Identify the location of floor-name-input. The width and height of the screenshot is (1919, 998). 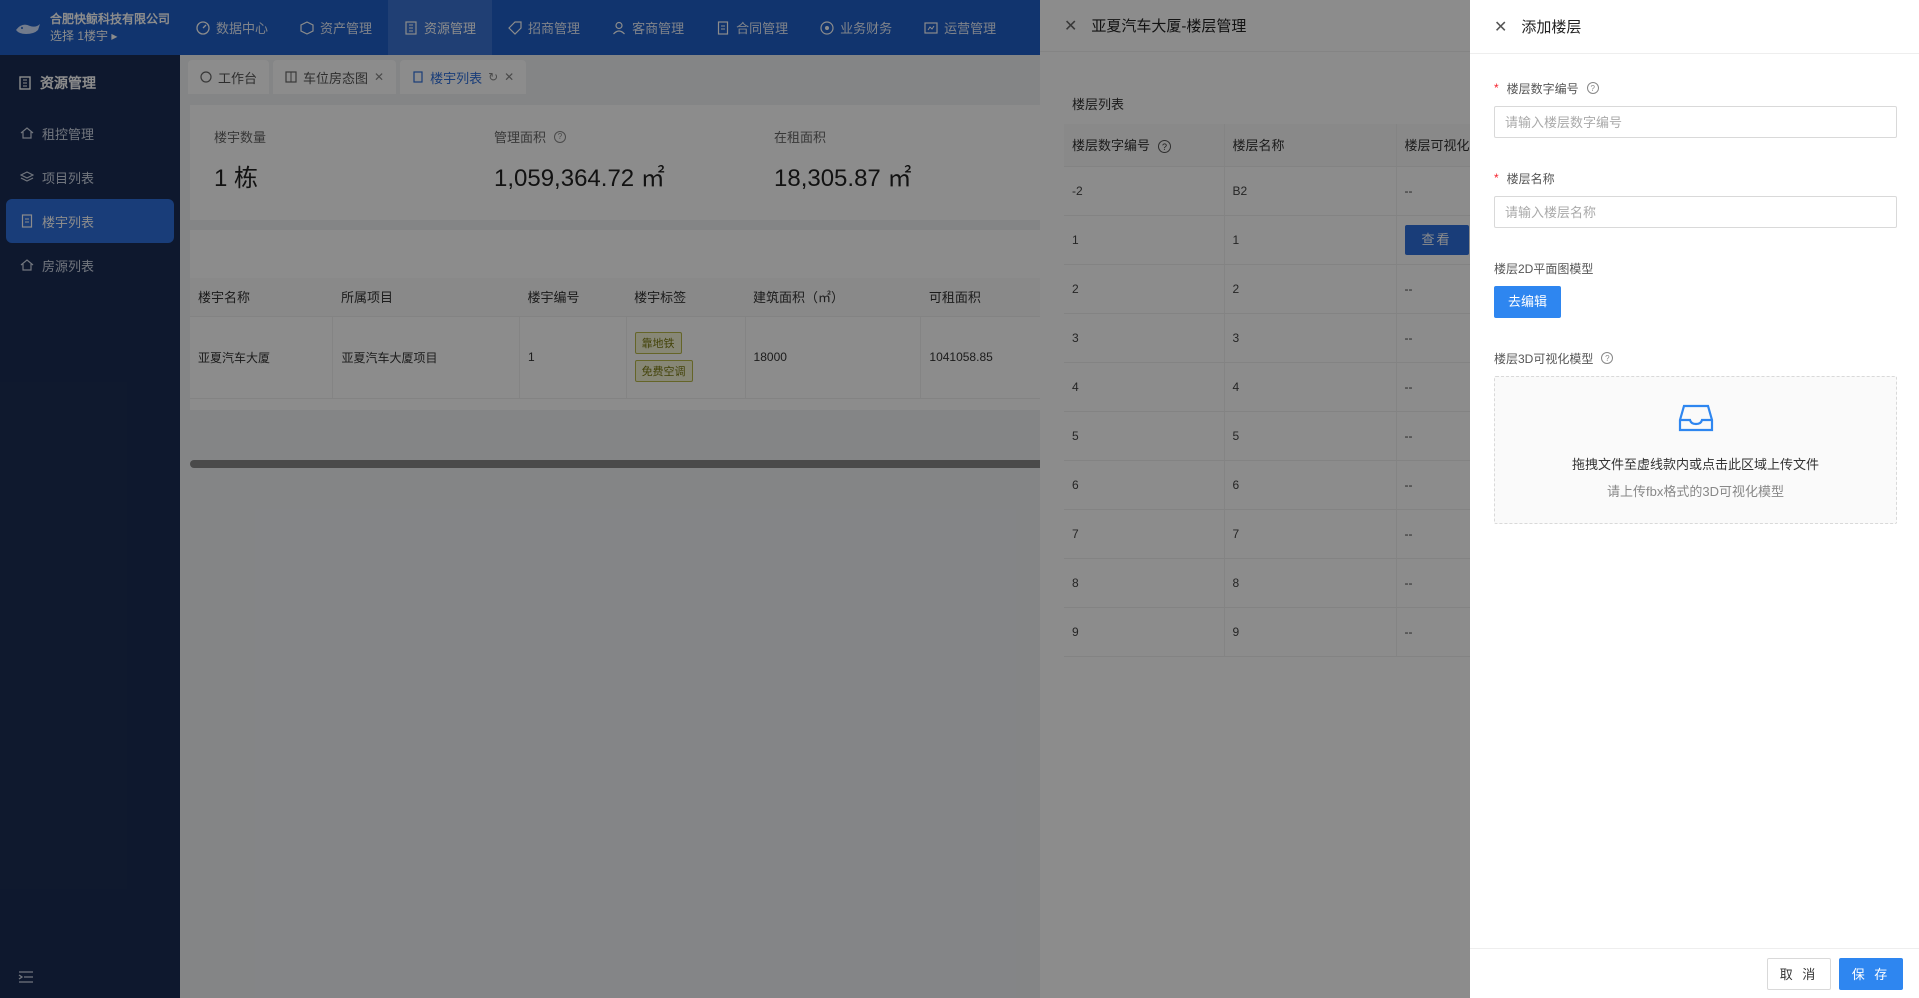
(1695, 212).